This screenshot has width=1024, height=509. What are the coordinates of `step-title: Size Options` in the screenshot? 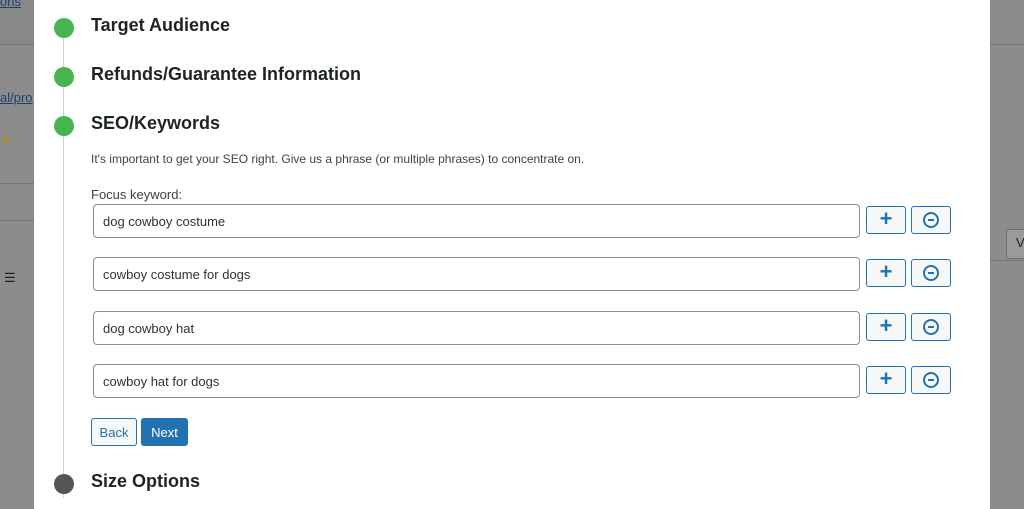 It's located at (146, 481).